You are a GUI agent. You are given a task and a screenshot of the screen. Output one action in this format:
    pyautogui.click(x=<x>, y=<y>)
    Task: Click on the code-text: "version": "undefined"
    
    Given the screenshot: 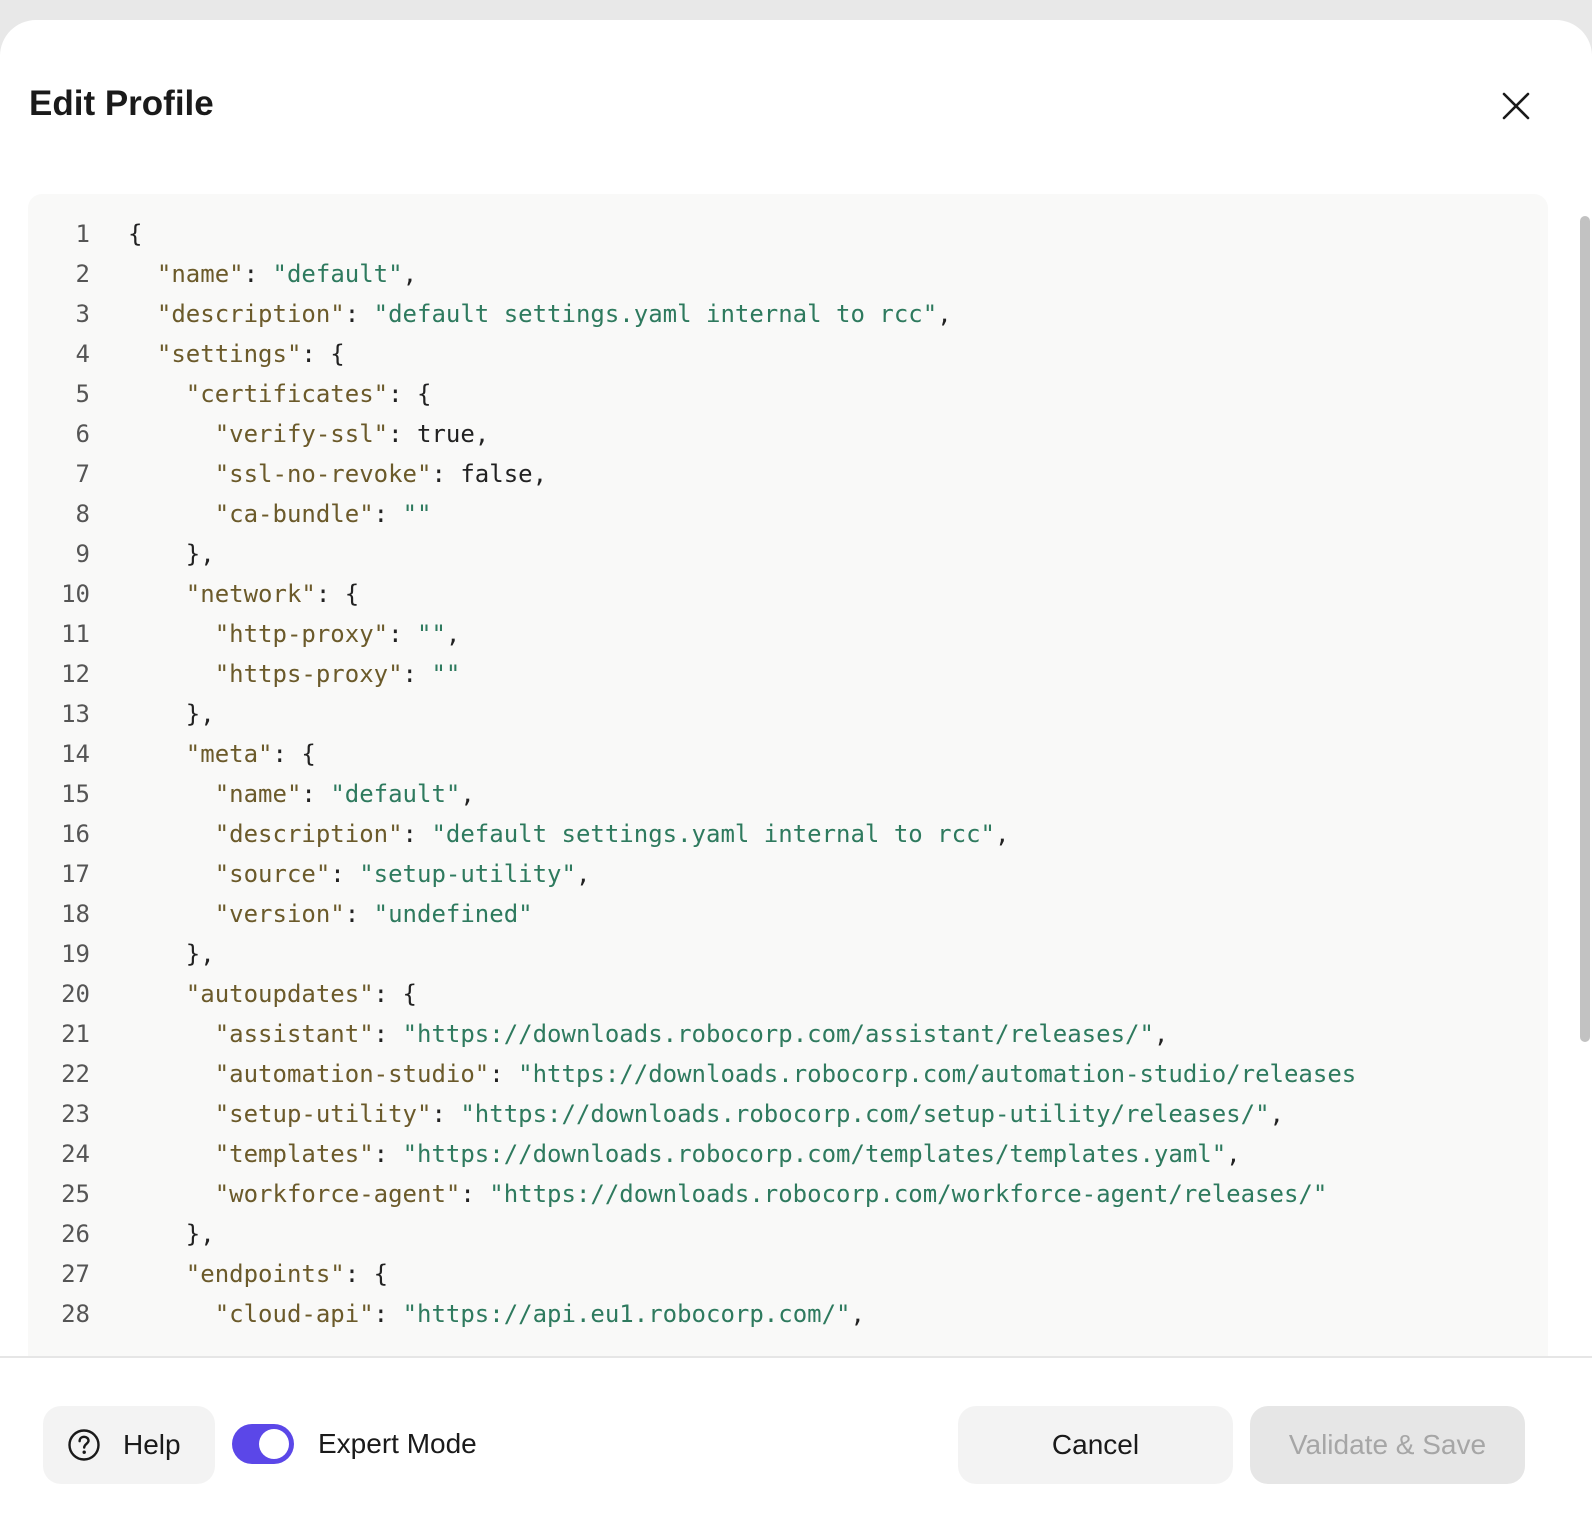 What is the action you would take?
    pyautogui.click(x=373, y=914)
    